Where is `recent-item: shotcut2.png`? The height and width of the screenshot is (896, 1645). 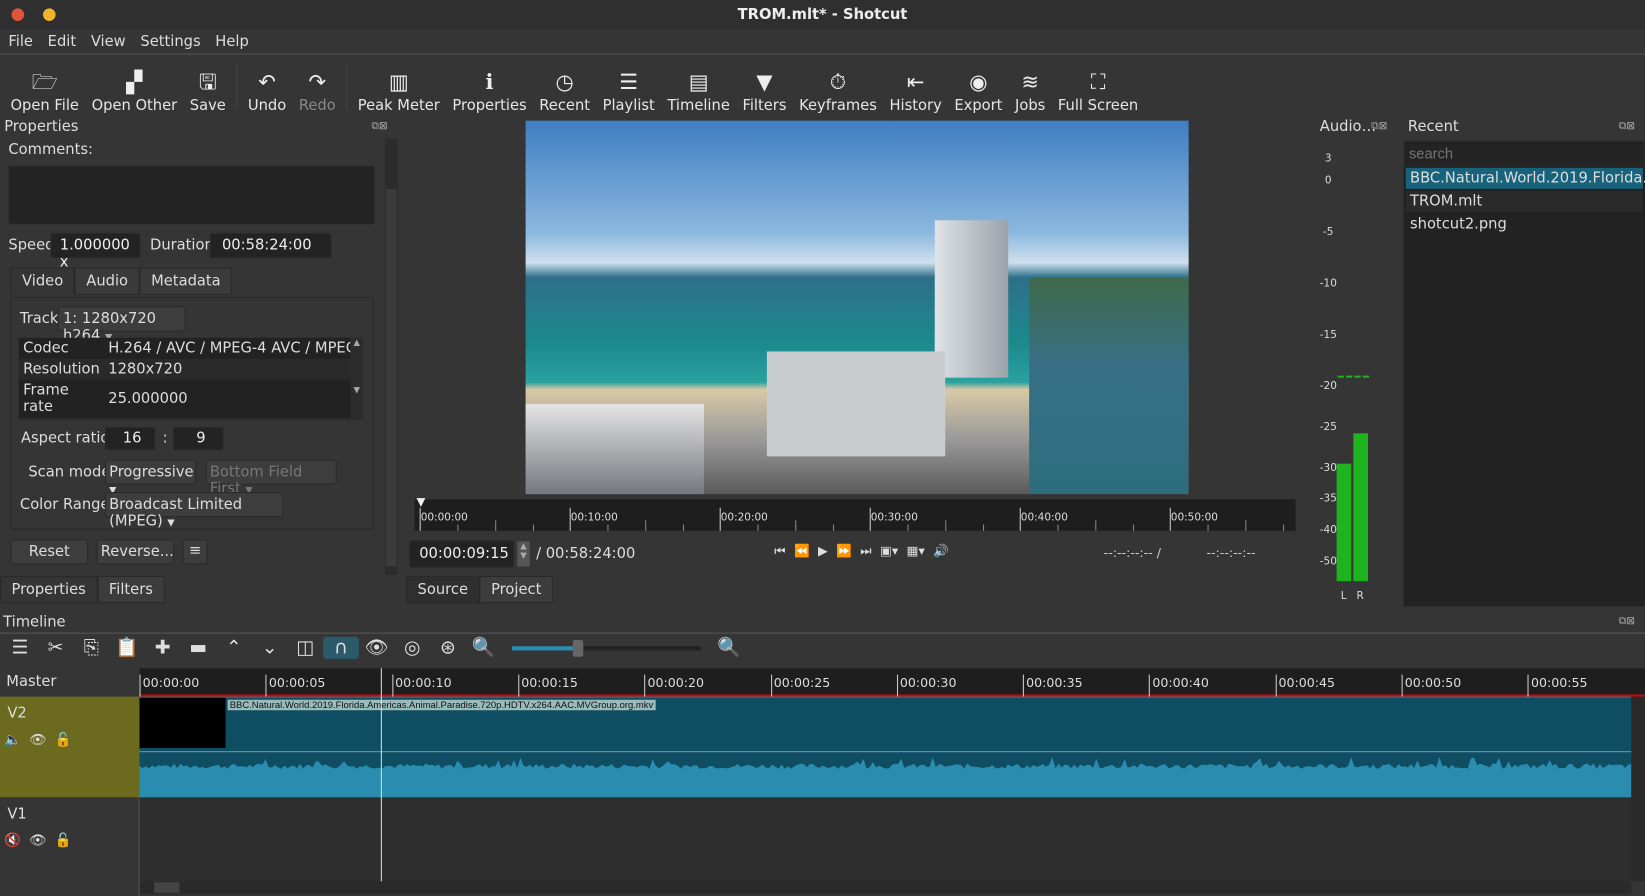
recent-item: shotcut2.png is located at coordinates (1524, 224).